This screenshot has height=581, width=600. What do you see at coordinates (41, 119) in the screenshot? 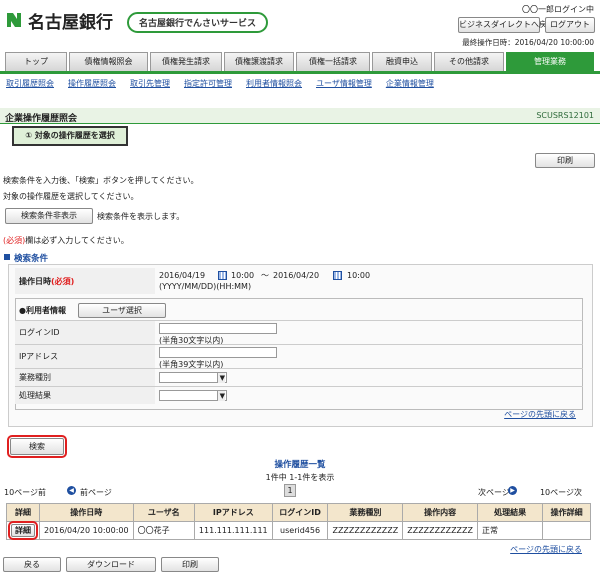
I see `page-title: 企業操作履歴照会` at bounding box center [41, 119].